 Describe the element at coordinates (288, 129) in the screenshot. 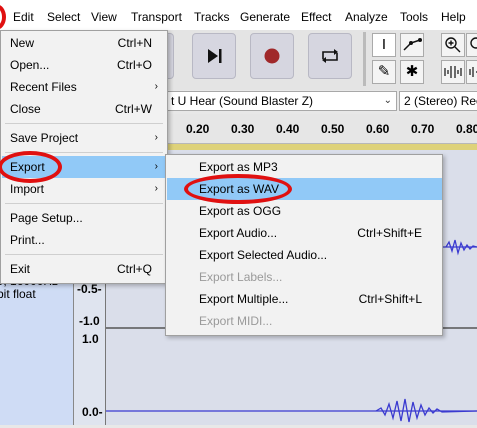

I see `ruler-tick: 0.40` at that location.